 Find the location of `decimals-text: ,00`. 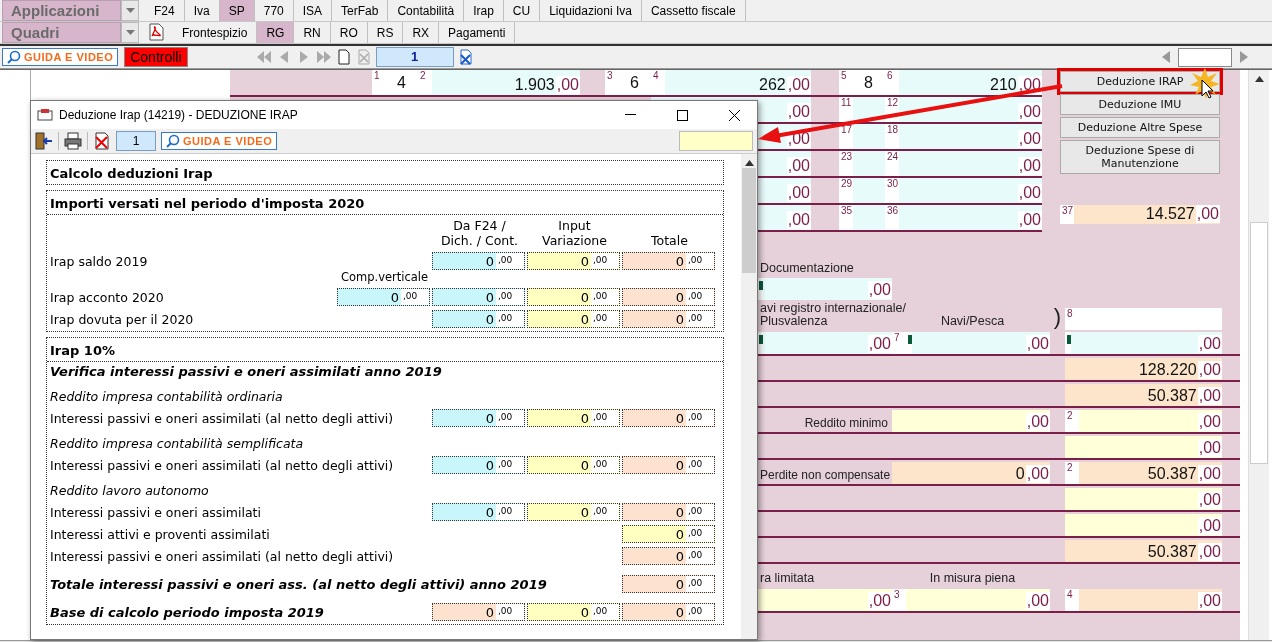

decimals-text: ,00 is located at coordinates (1209, 500).